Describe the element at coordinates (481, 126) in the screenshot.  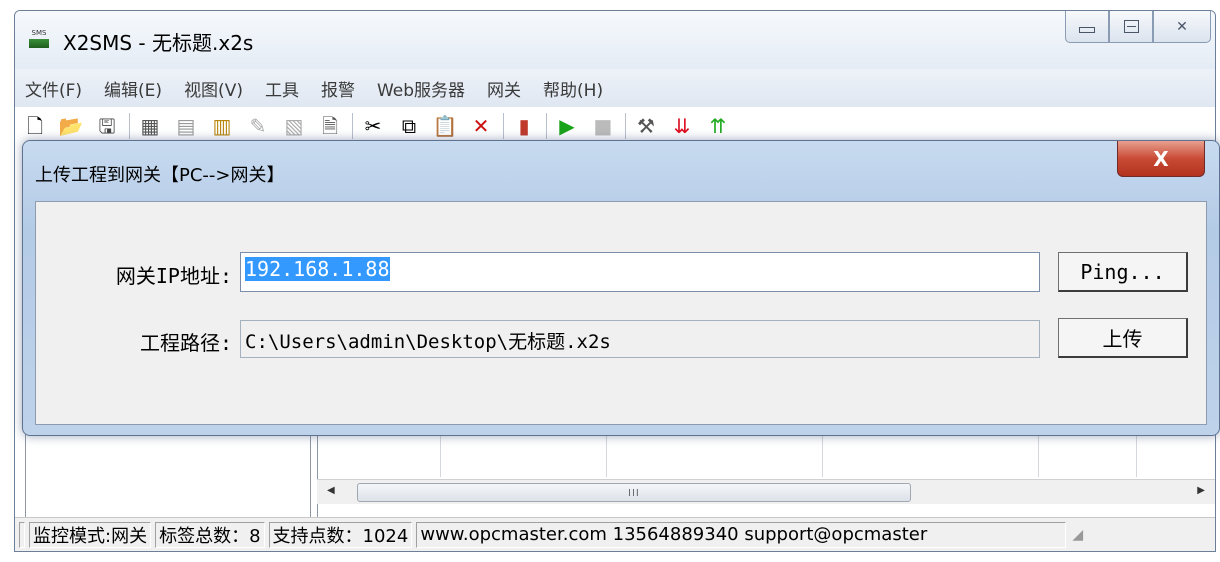
I see `delete-icon: ✕` at that location.